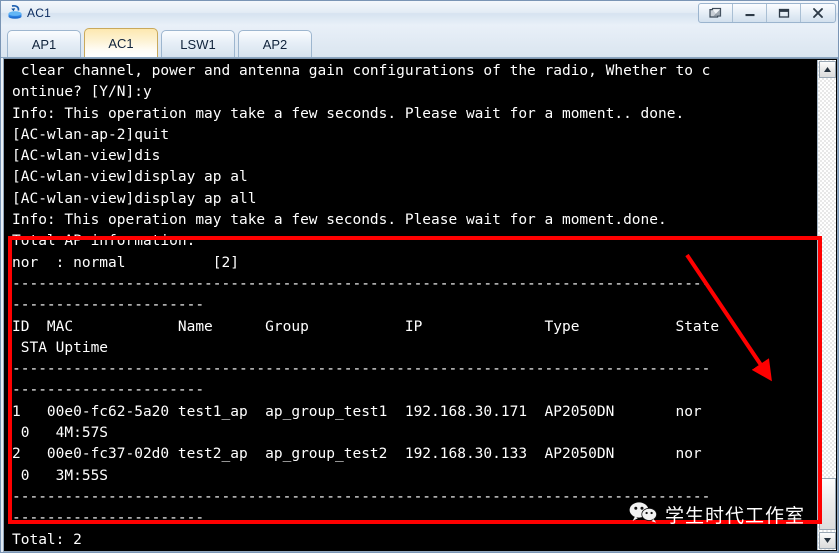 The width and height of the screenshot is (839, 553). What do you see at coordinates (39, 13) in the screenshot?
I see `window-title: AC1` at bounding box center [39, 13].